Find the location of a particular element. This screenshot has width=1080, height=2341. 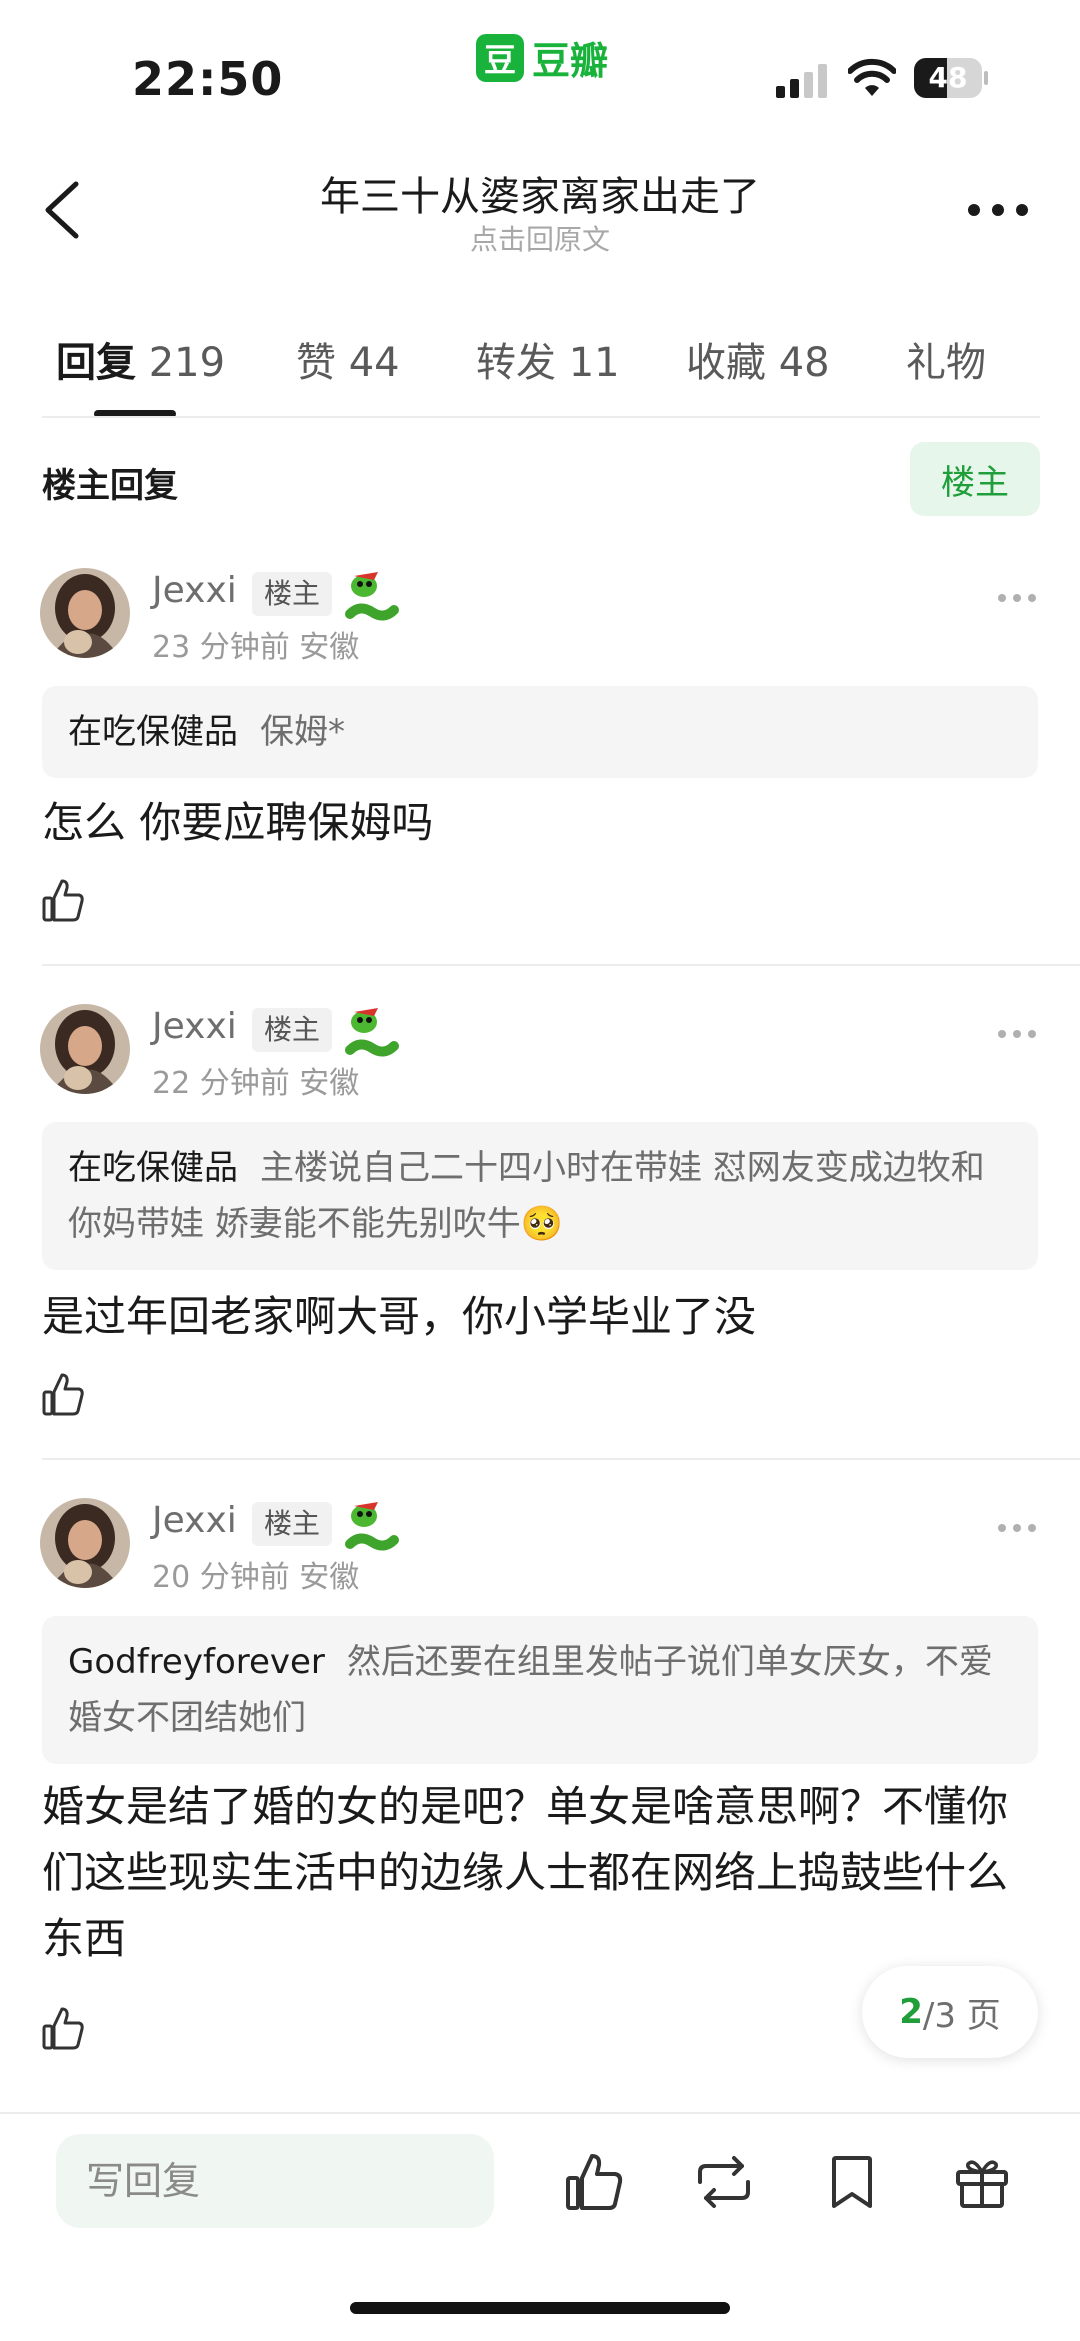

tab-replies-label: 回复 is located at coordinates (96, 363).